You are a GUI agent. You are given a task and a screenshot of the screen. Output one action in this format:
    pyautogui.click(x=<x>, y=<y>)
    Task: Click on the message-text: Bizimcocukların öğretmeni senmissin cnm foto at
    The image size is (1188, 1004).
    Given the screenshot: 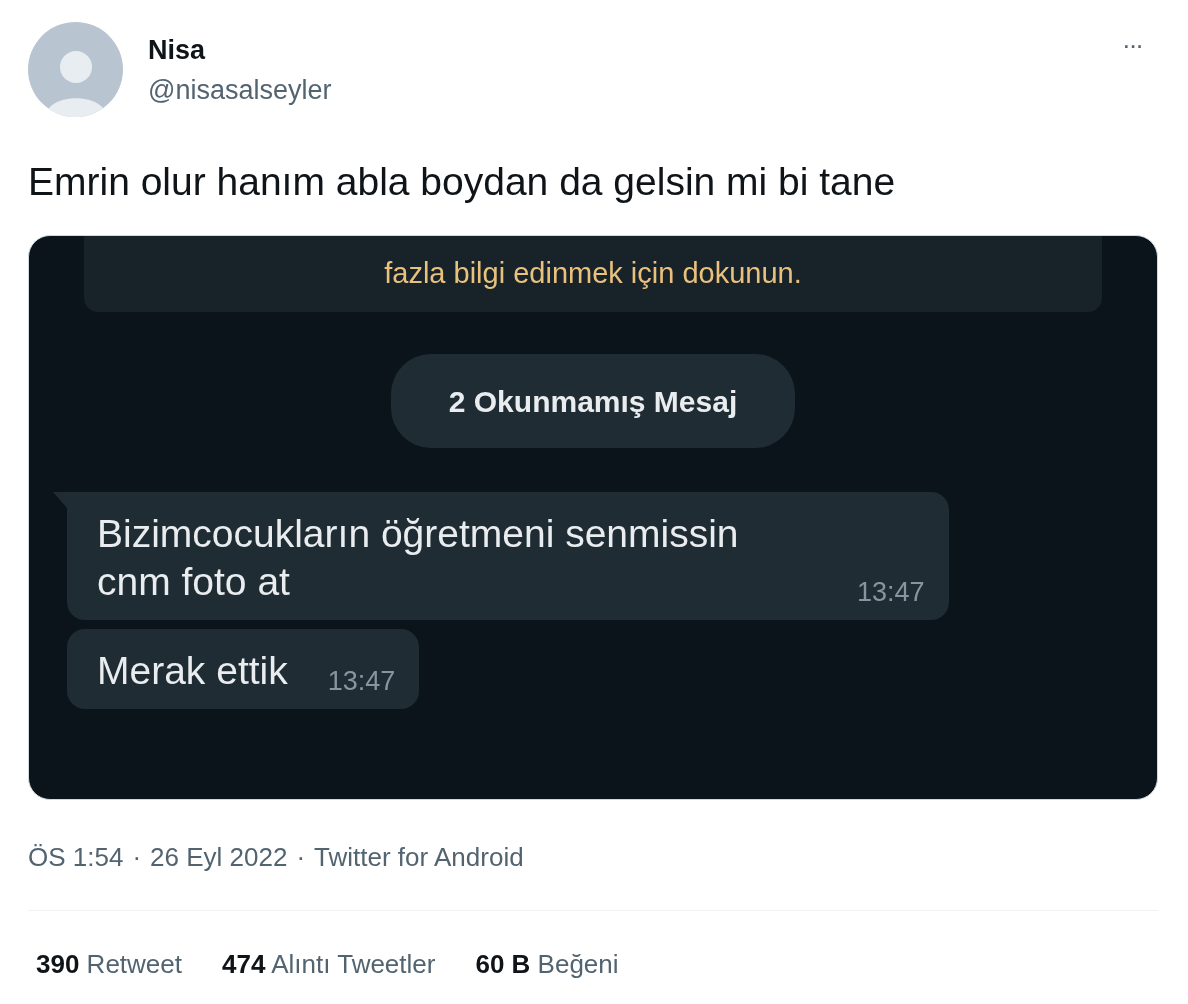 What is the action you would take?
    pyautogui.click(x=418, y=558)
    